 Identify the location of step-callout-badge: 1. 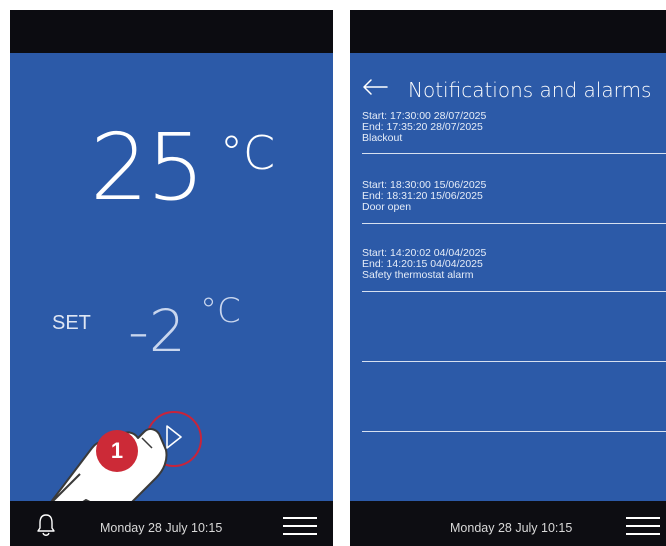
(117, 451).